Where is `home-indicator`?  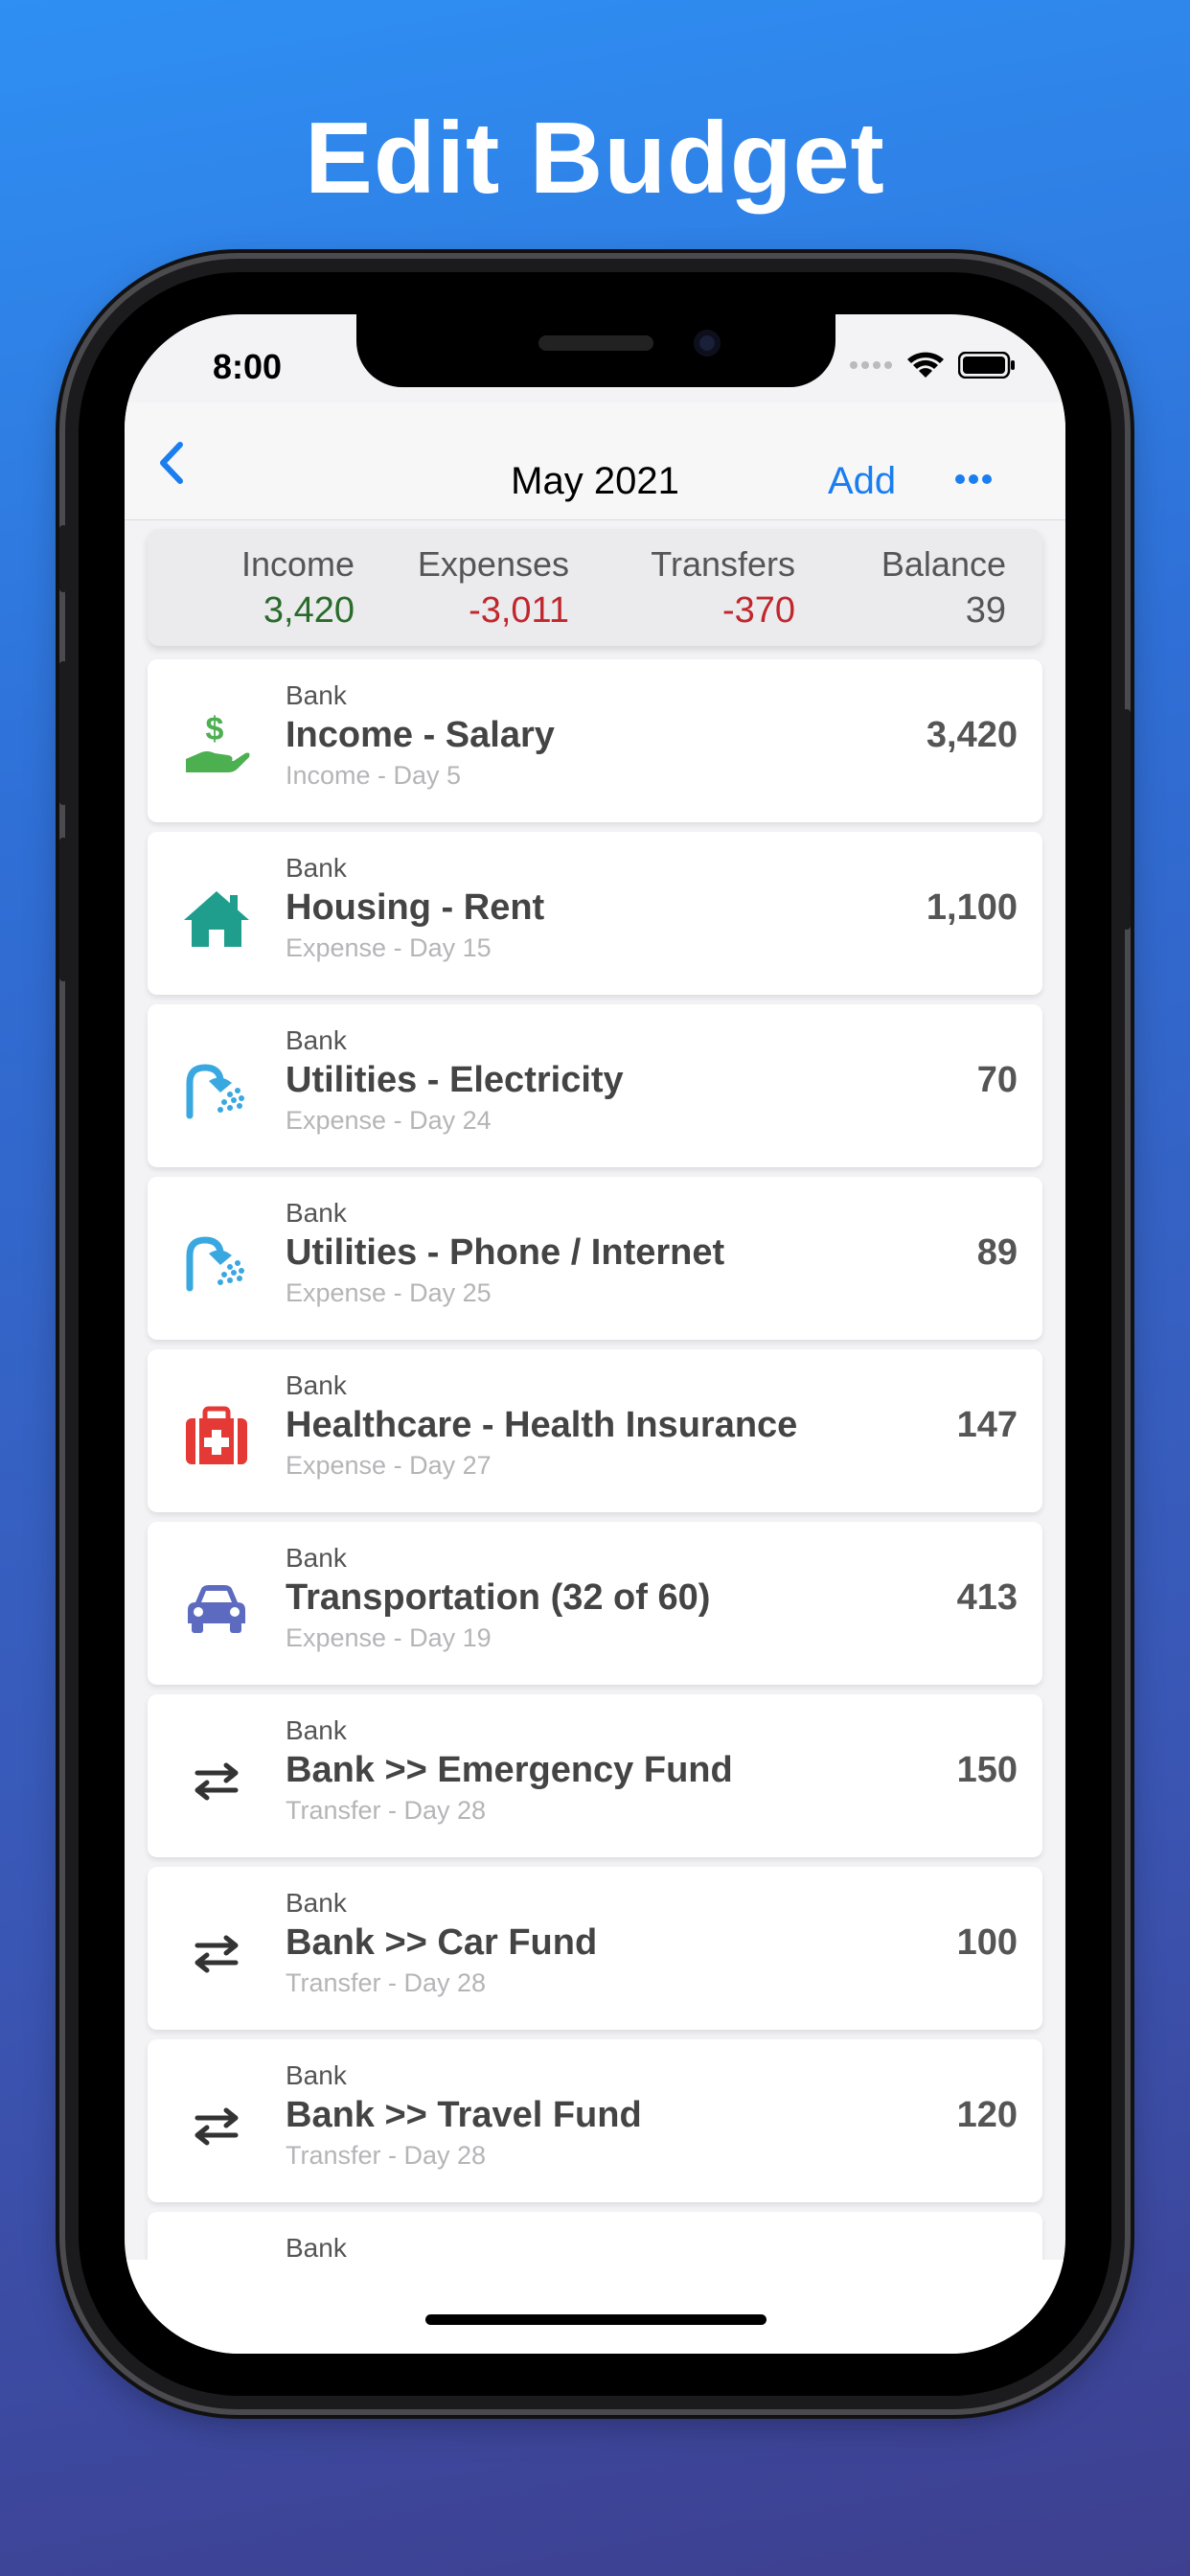
home-indicator is located at coordinates (596, 2319).